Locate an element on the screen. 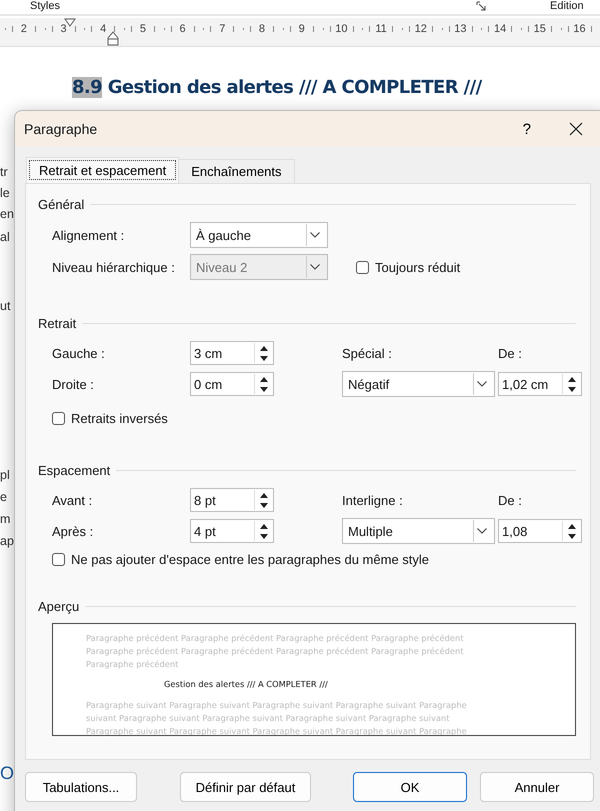 The height and width of the screenshot is (811, 600). document-text: tr is located at coordinates (4, 172).